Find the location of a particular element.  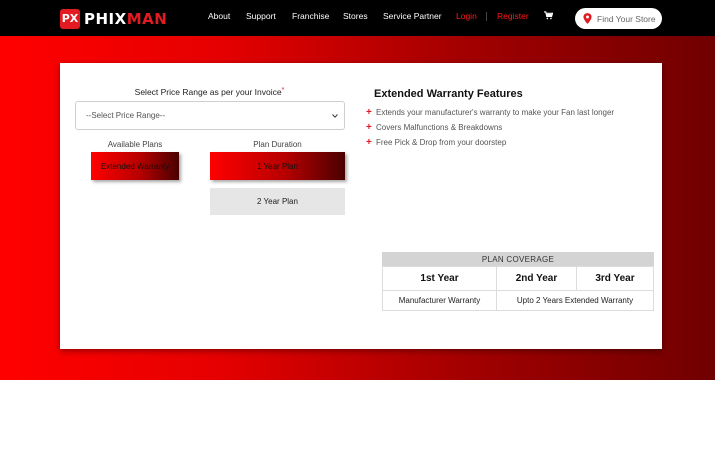

coverage-manufacturer-cell: Manufacturer Warranty is located at coordinates (439, 300).